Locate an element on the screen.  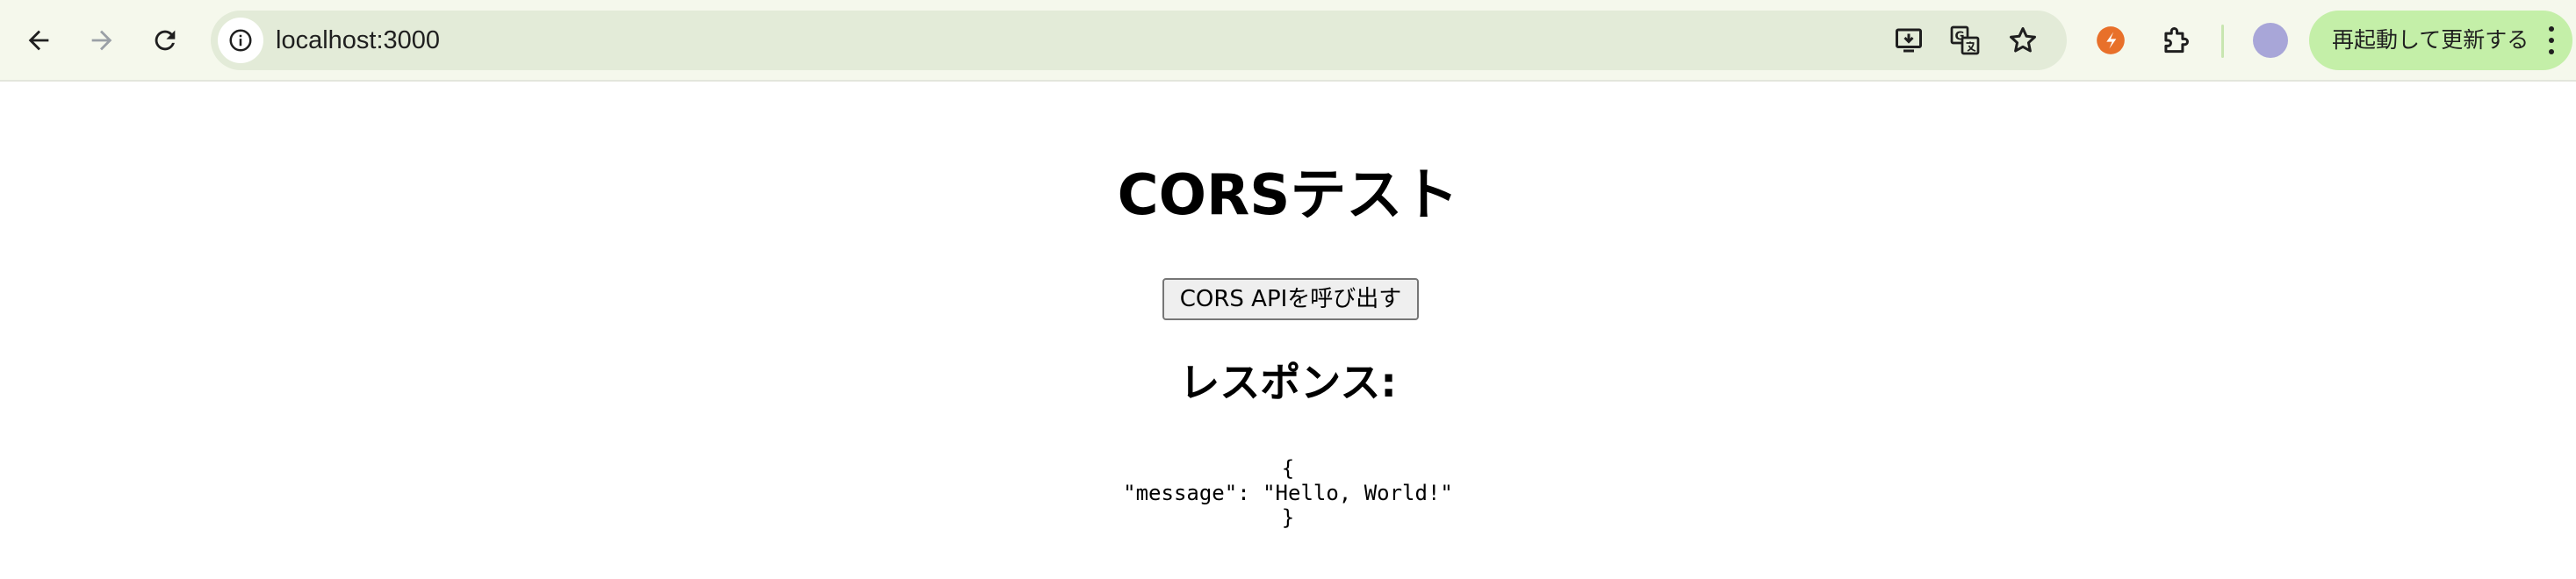
install-app-button is located at coordinates (1909, 40).